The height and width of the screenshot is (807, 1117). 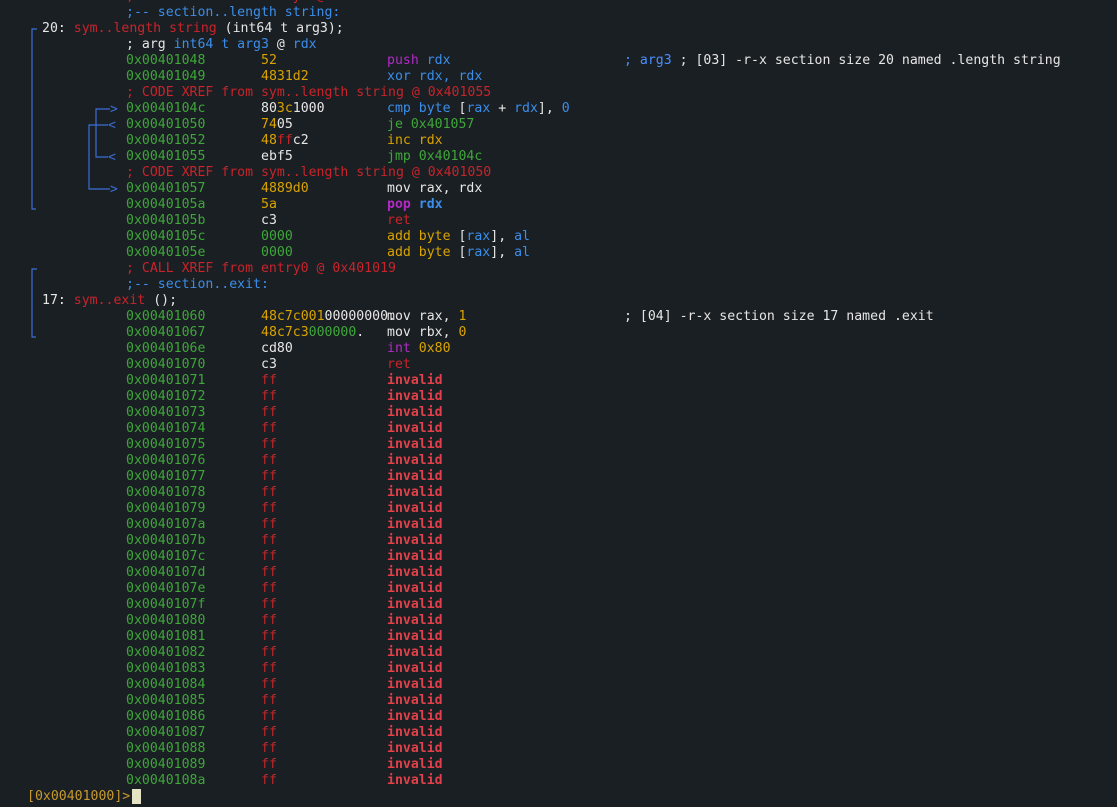 What do you see at coordinates (415, 140) in the screenshot?
I see `instruction: inc rdx` at bounding box center [415, 140].